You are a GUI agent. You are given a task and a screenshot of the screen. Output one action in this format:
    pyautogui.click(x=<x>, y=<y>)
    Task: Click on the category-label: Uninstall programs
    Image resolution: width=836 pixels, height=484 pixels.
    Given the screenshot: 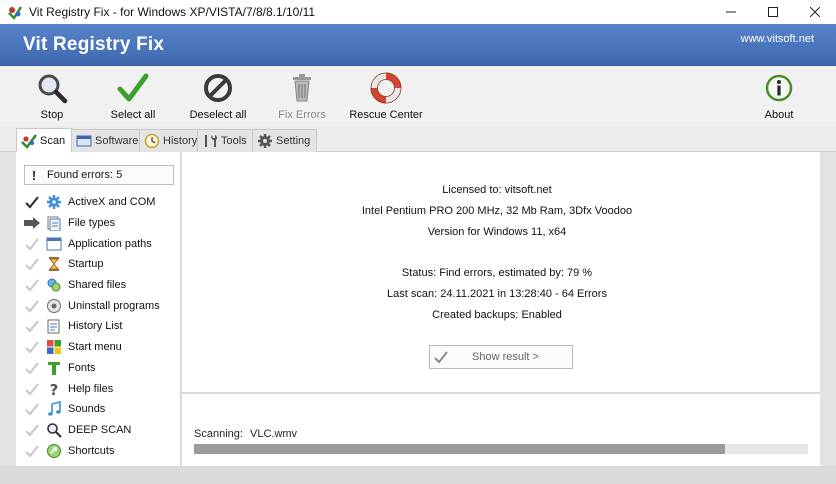 What is the action you would take?
    pyautogui.click(x=114, y=305)
    